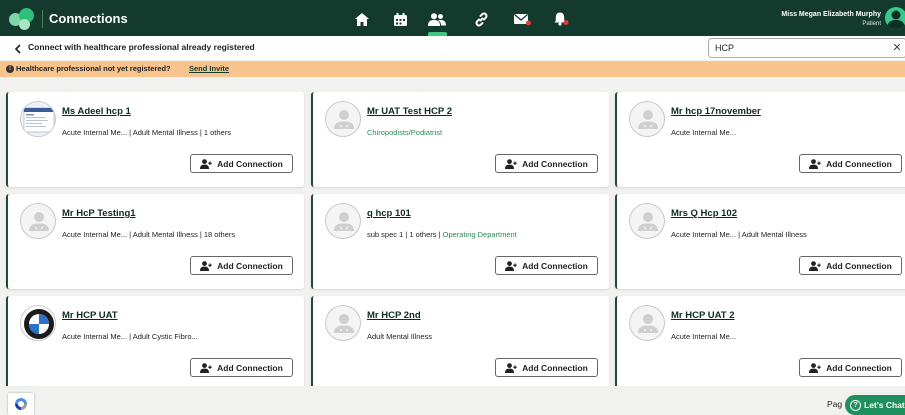 The height and width of the screenshot is (415, 905). What do you see at coordinates (88, 18) in the screenshot?
I see `page-title: Connections` at bounding box center [88, 18].